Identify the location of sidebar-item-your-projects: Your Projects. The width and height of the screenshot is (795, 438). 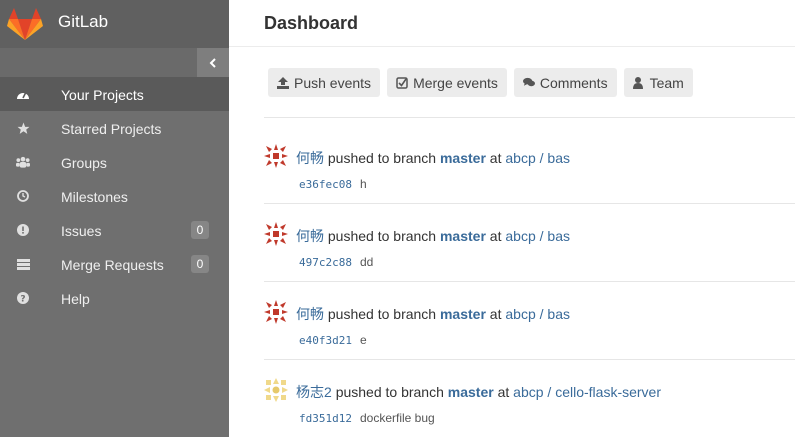
(114, 94).